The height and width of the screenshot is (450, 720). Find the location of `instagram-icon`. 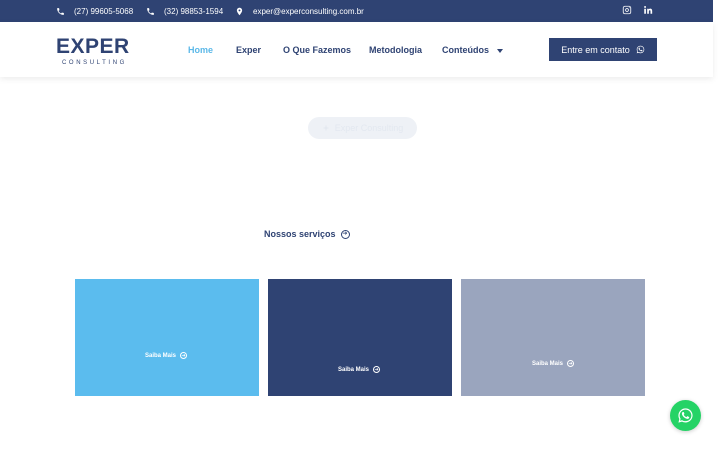

instagram-icon is located at coordinates (627, 10).